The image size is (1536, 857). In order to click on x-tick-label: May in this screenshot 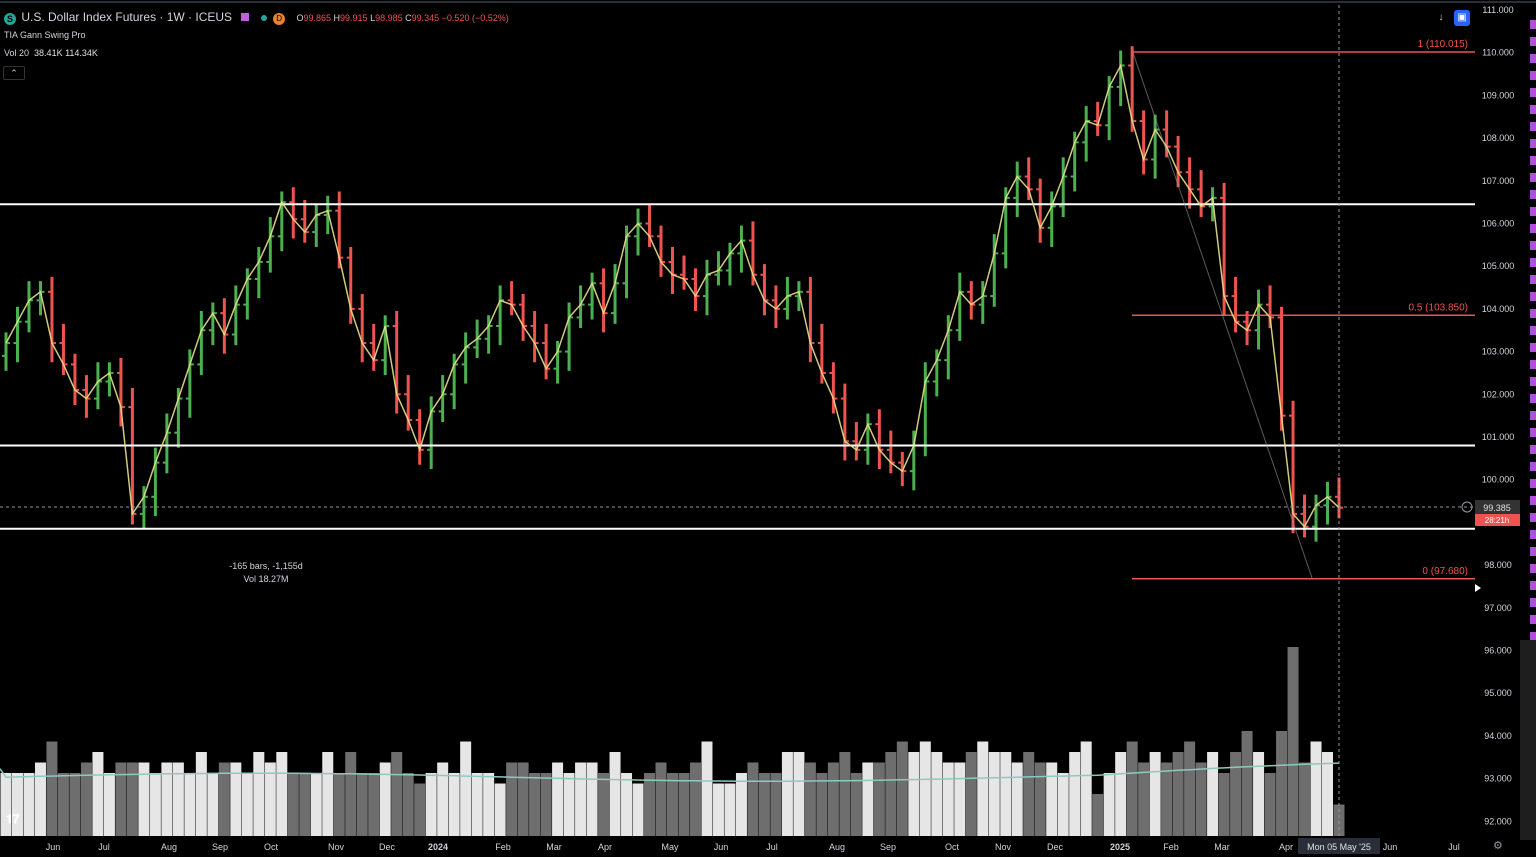, I will do `click(670, 847)`.